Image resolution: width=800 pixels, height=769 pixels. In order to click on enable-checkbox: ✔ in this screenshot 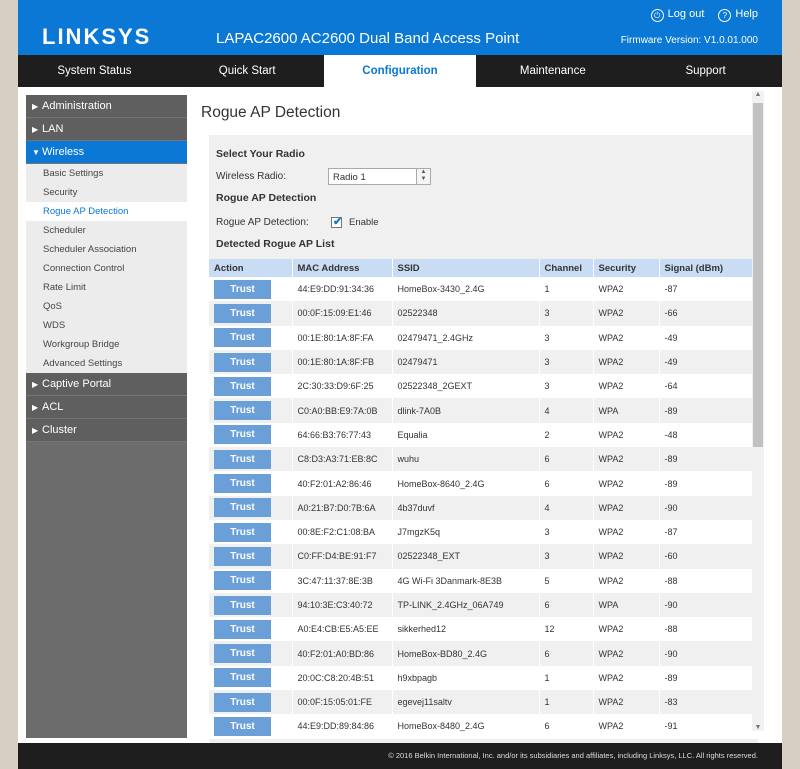, I will do `click(336, 222)`.